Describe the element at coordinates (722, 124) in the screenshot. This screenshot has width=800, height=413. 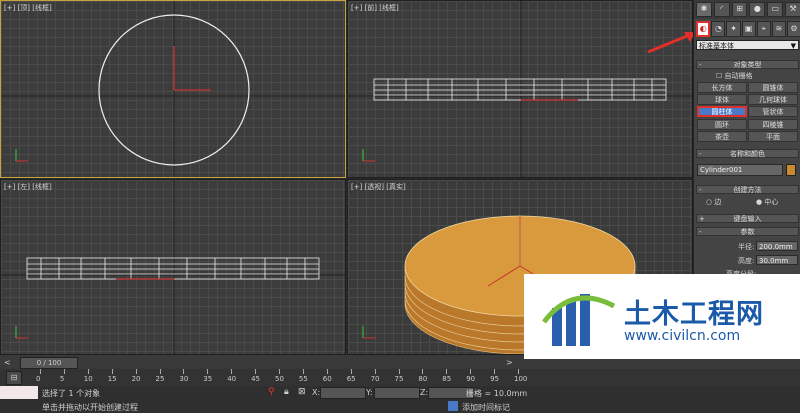
I see `torus-button: 圆环` at that location.